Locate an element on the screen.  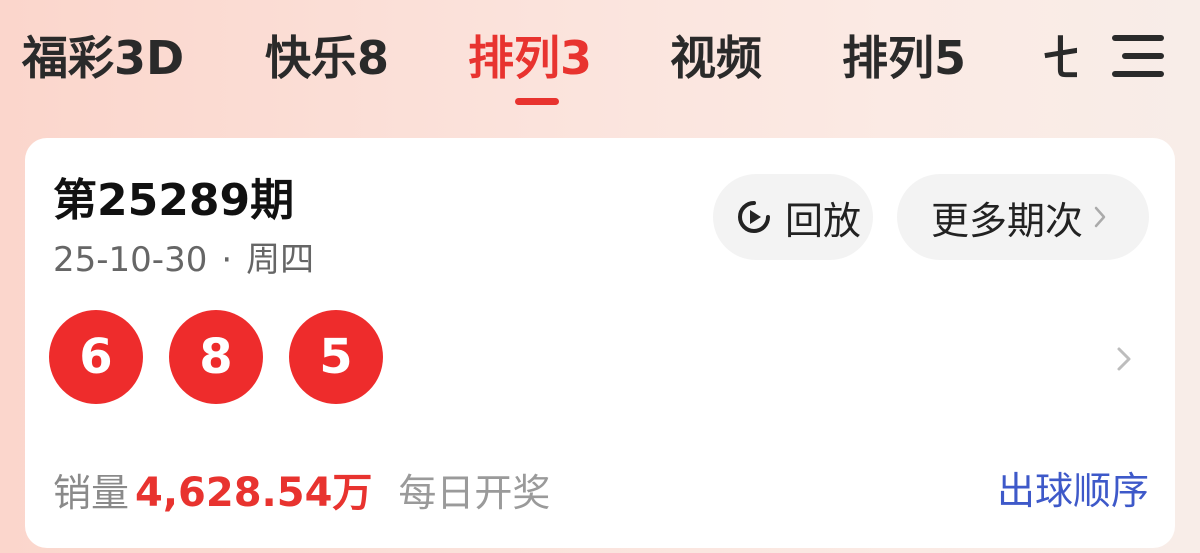
number-ball: 6 is located at coordinates (96, 357).